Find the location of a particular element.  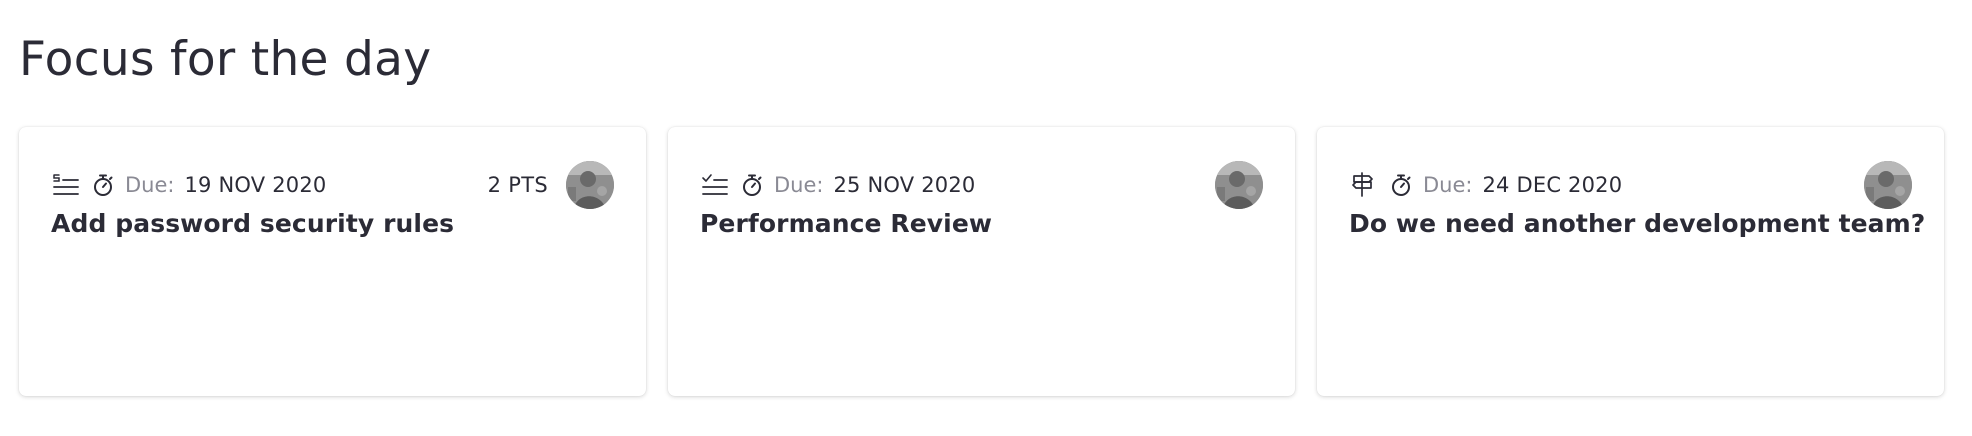

card-title: Add password security rules is located at coordinates (252, 223).